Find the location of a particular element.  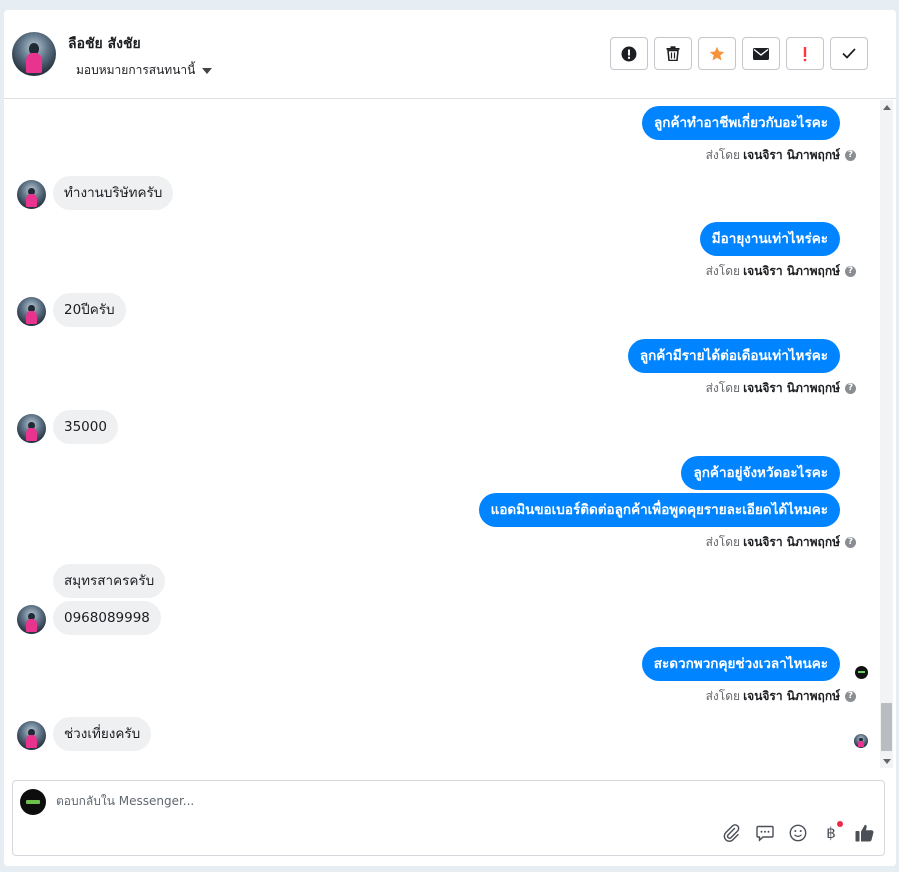

smiley-icon is located at coordinates (798, 833).